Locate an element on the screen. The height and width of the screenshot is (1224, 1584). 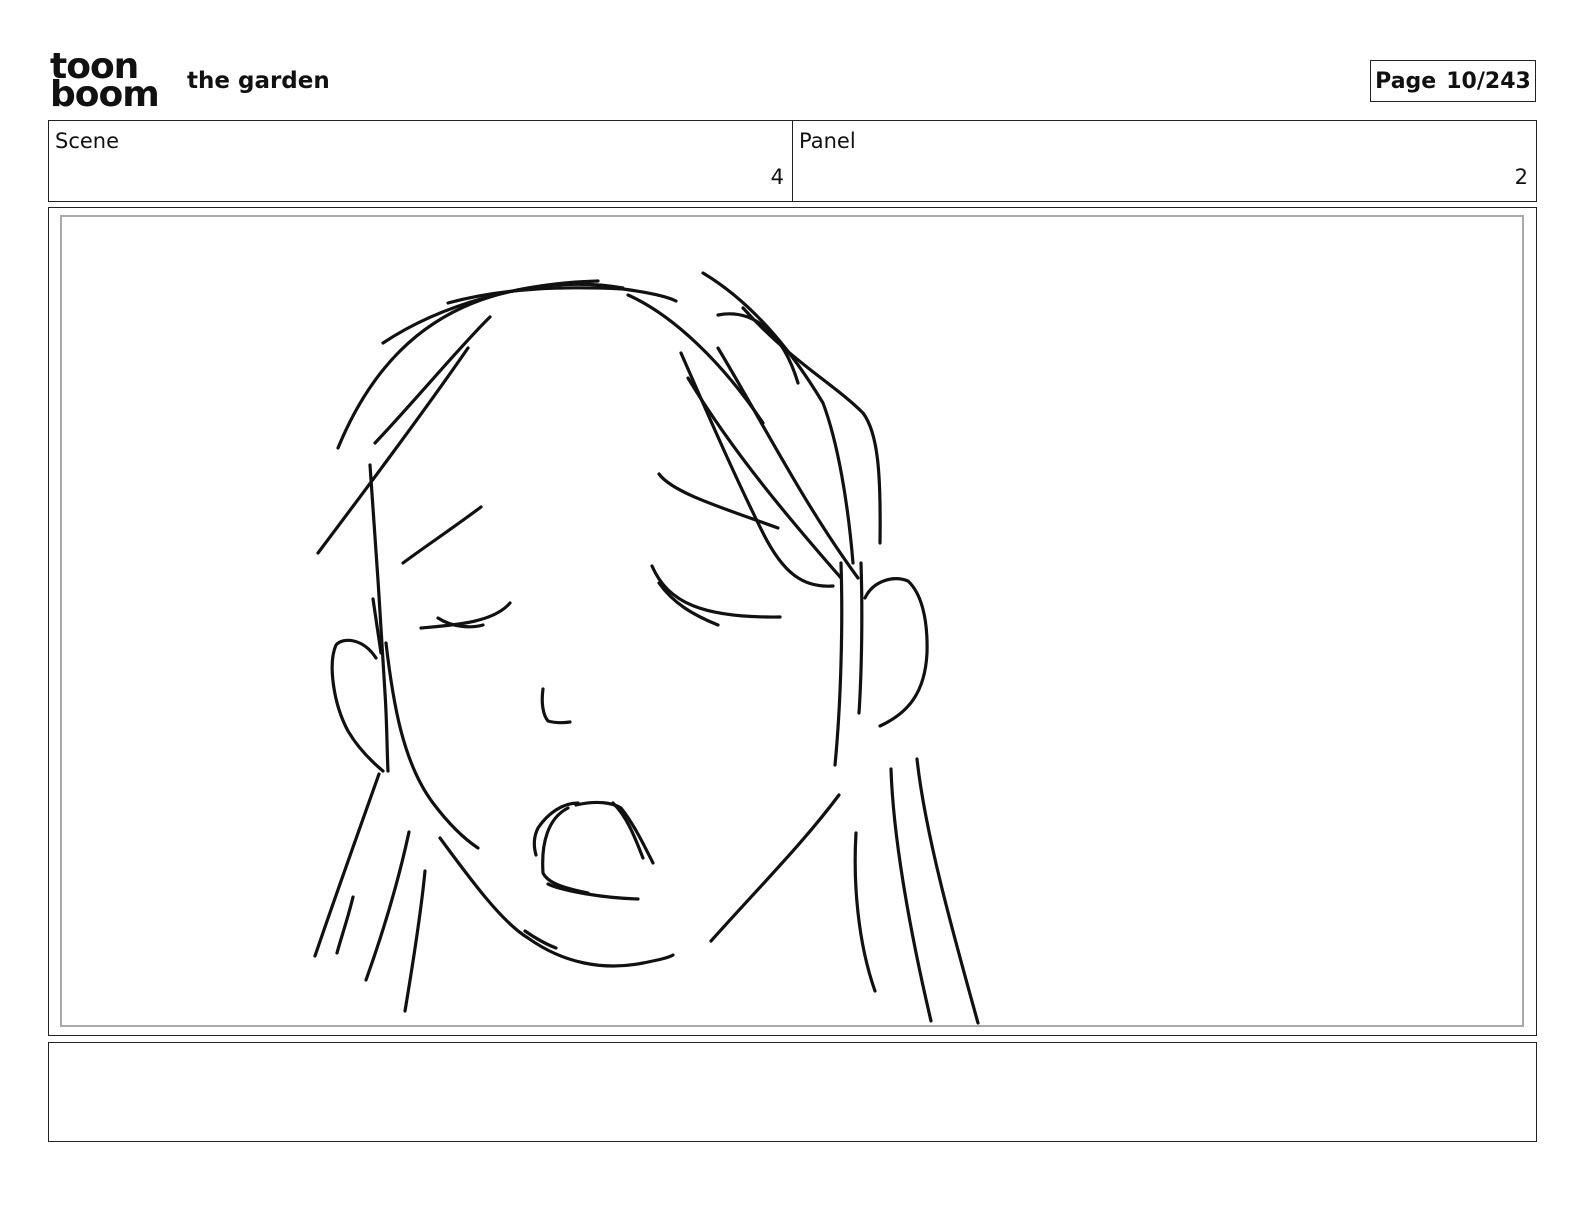
page-label: Page is located at coordinates (1406, 81).